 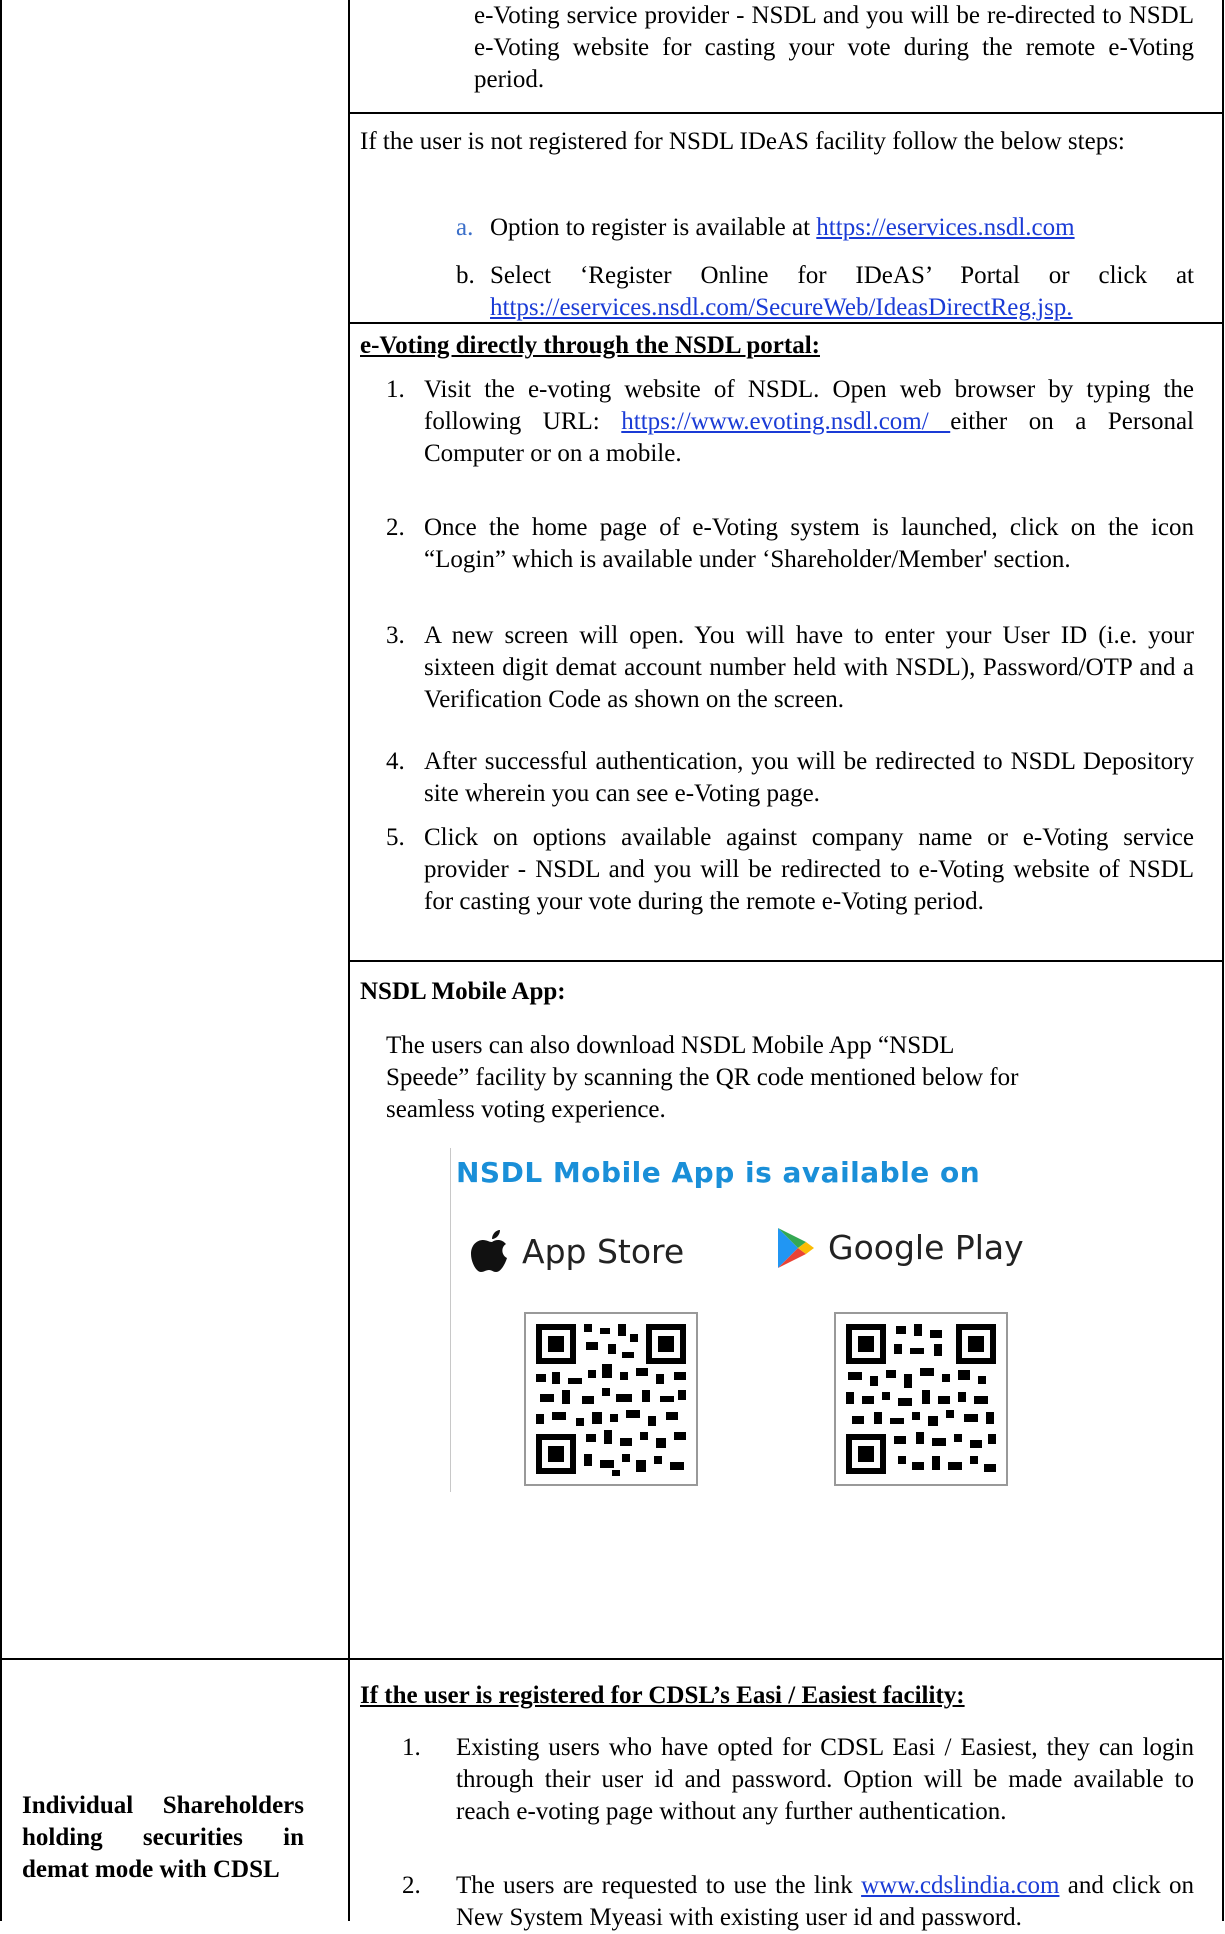 I want to click on step-5-number: 5., so click(x=395, y=837).